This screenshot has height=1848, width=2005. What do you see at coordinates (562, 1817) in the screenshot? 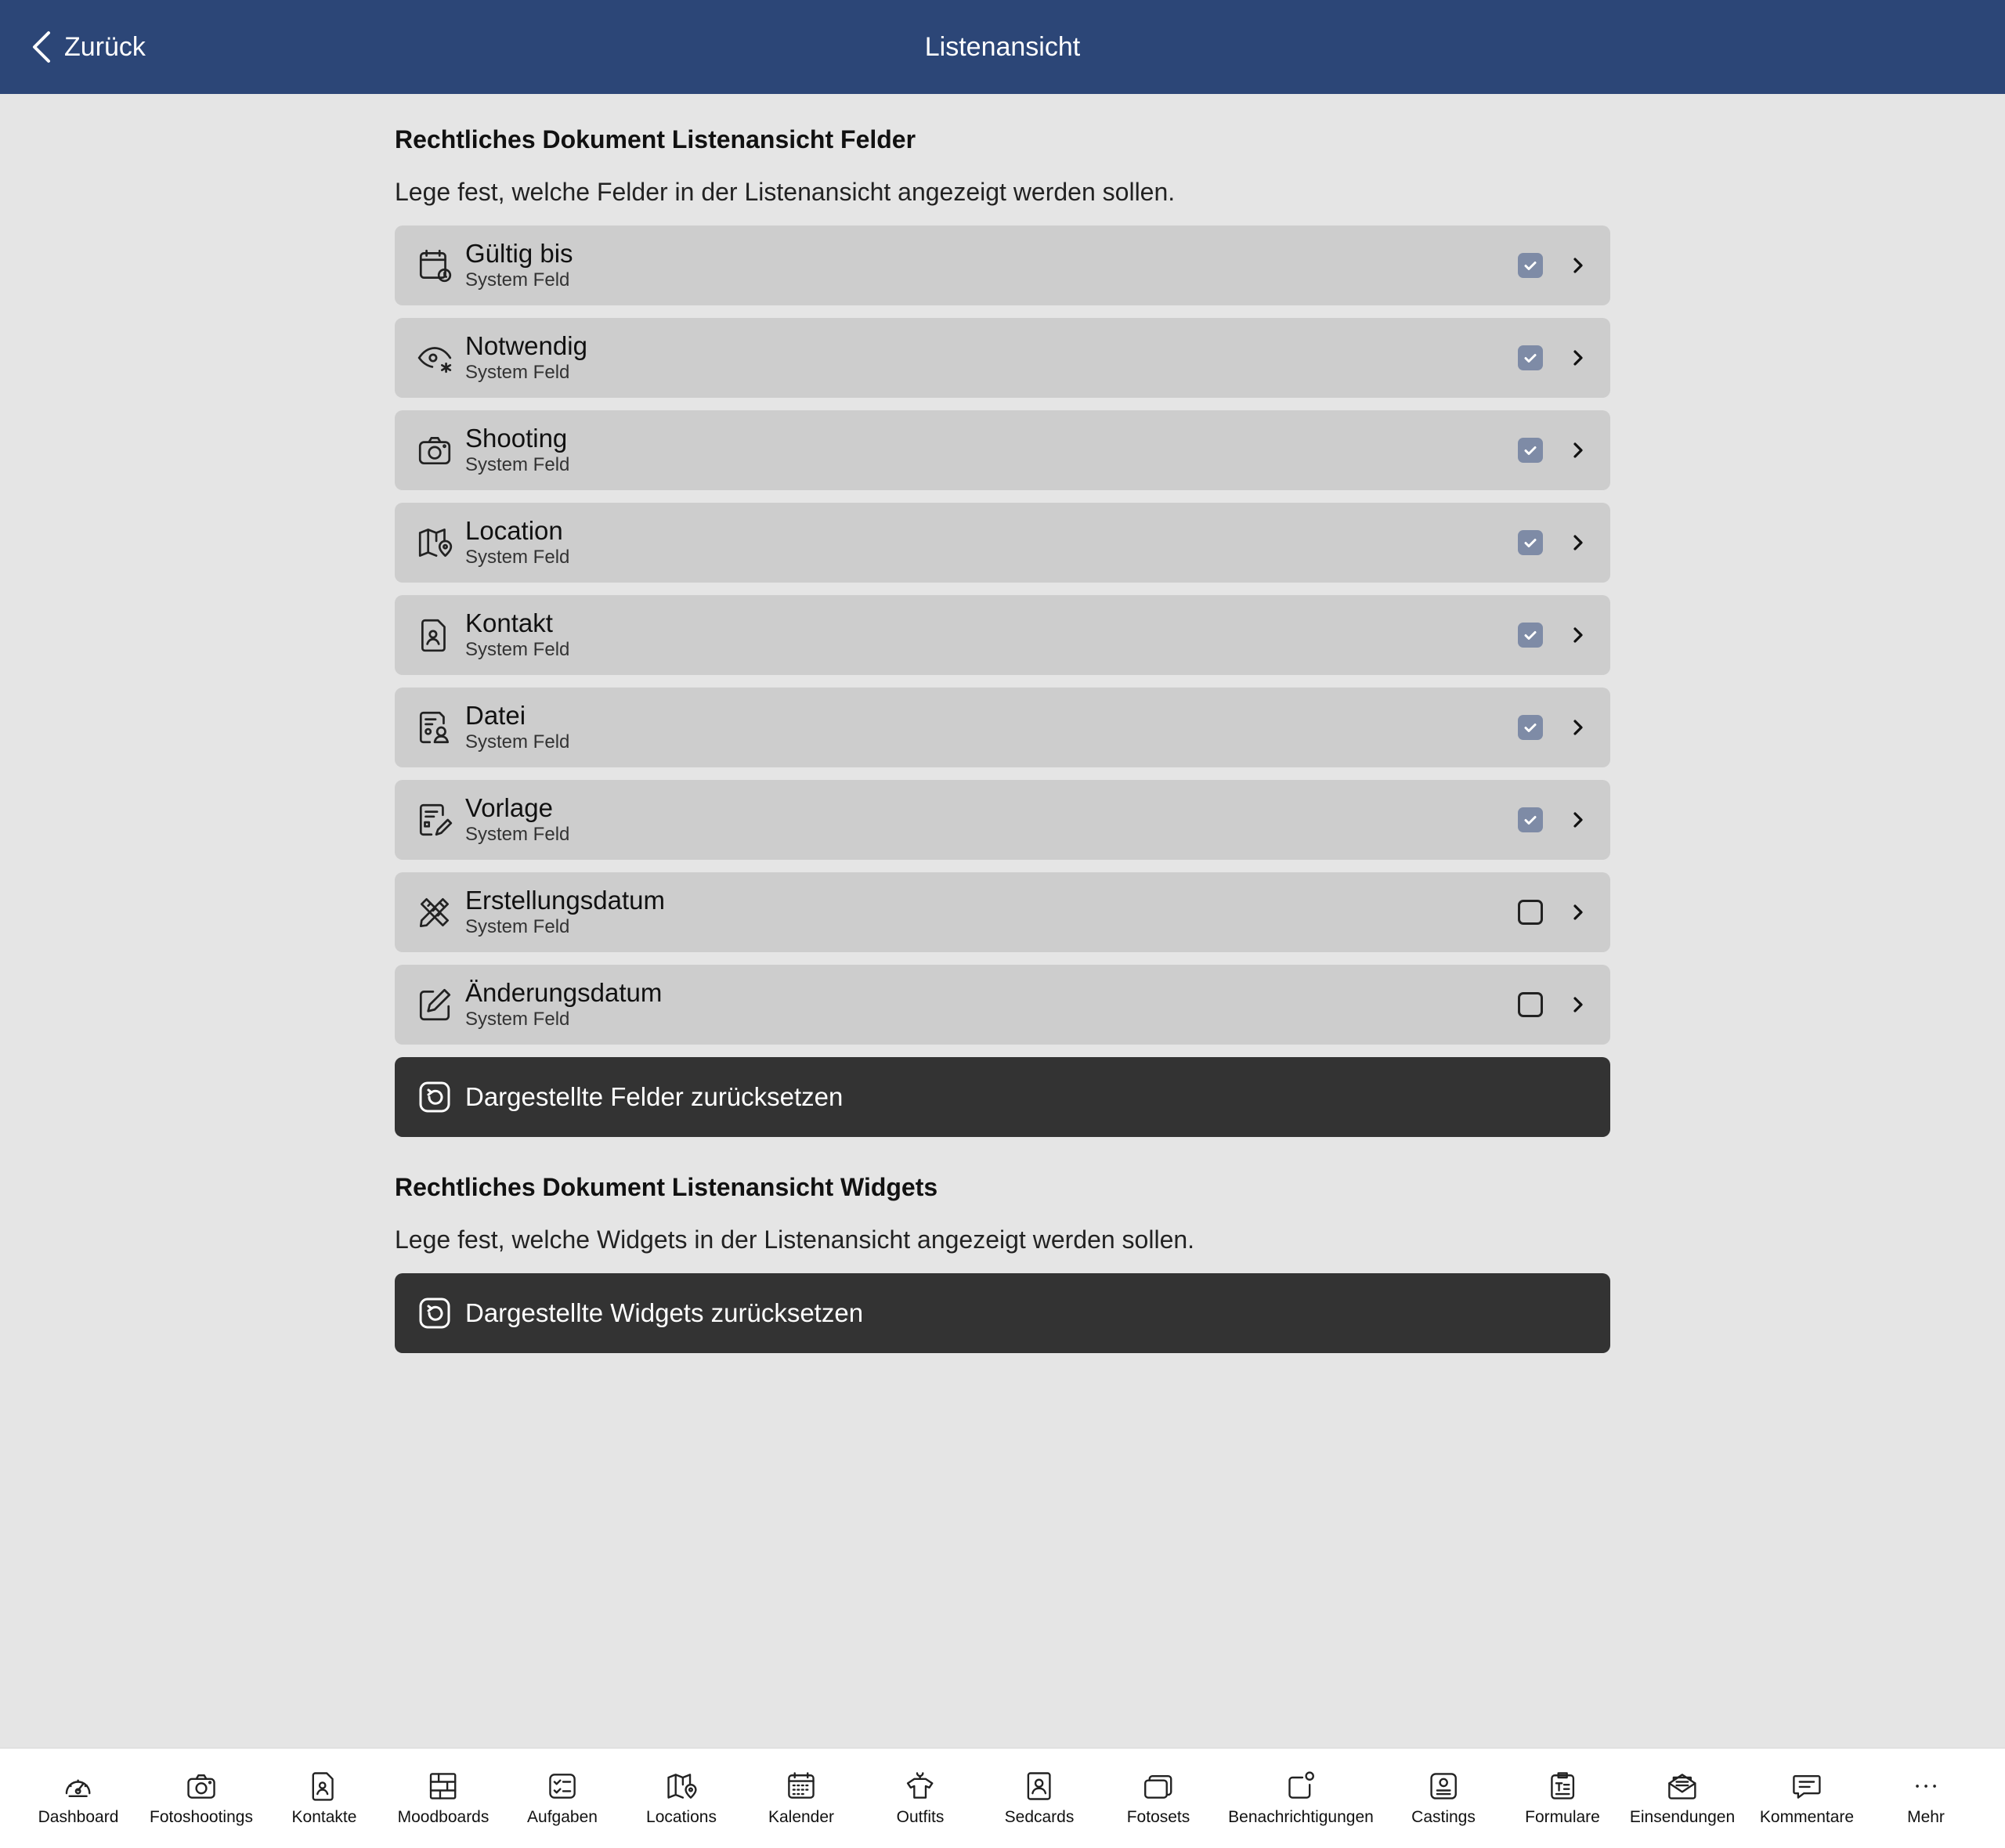
I see `tab-label: Aufgaben` at bounding box center [562, 1817].